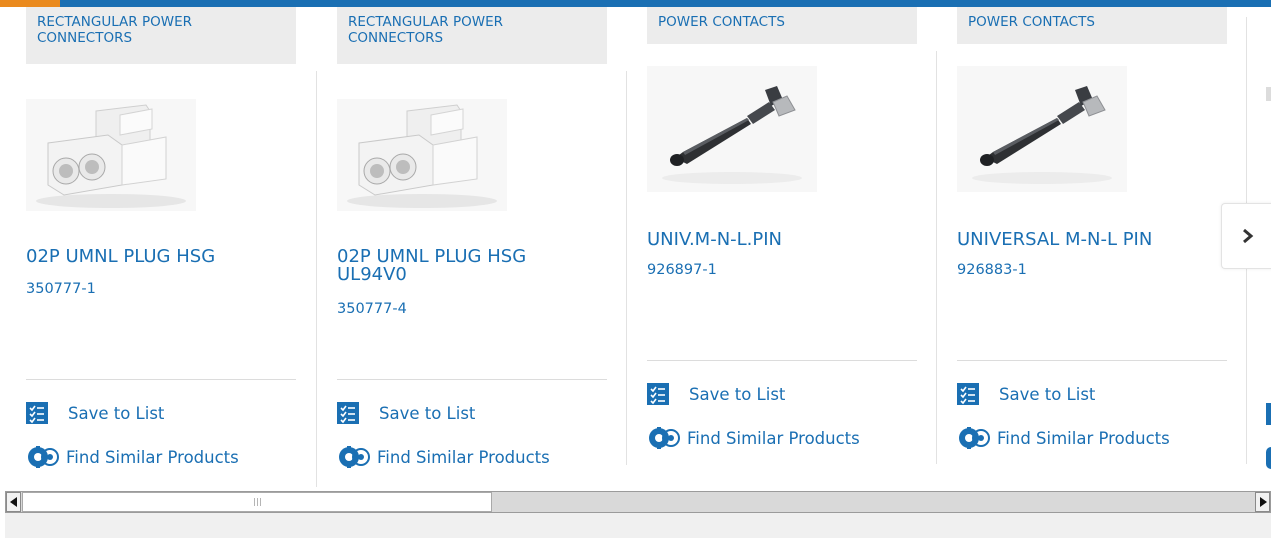 This screenshot has width=1271, height=538. I want to click on chevron-right-icon, so click(1247, 236).